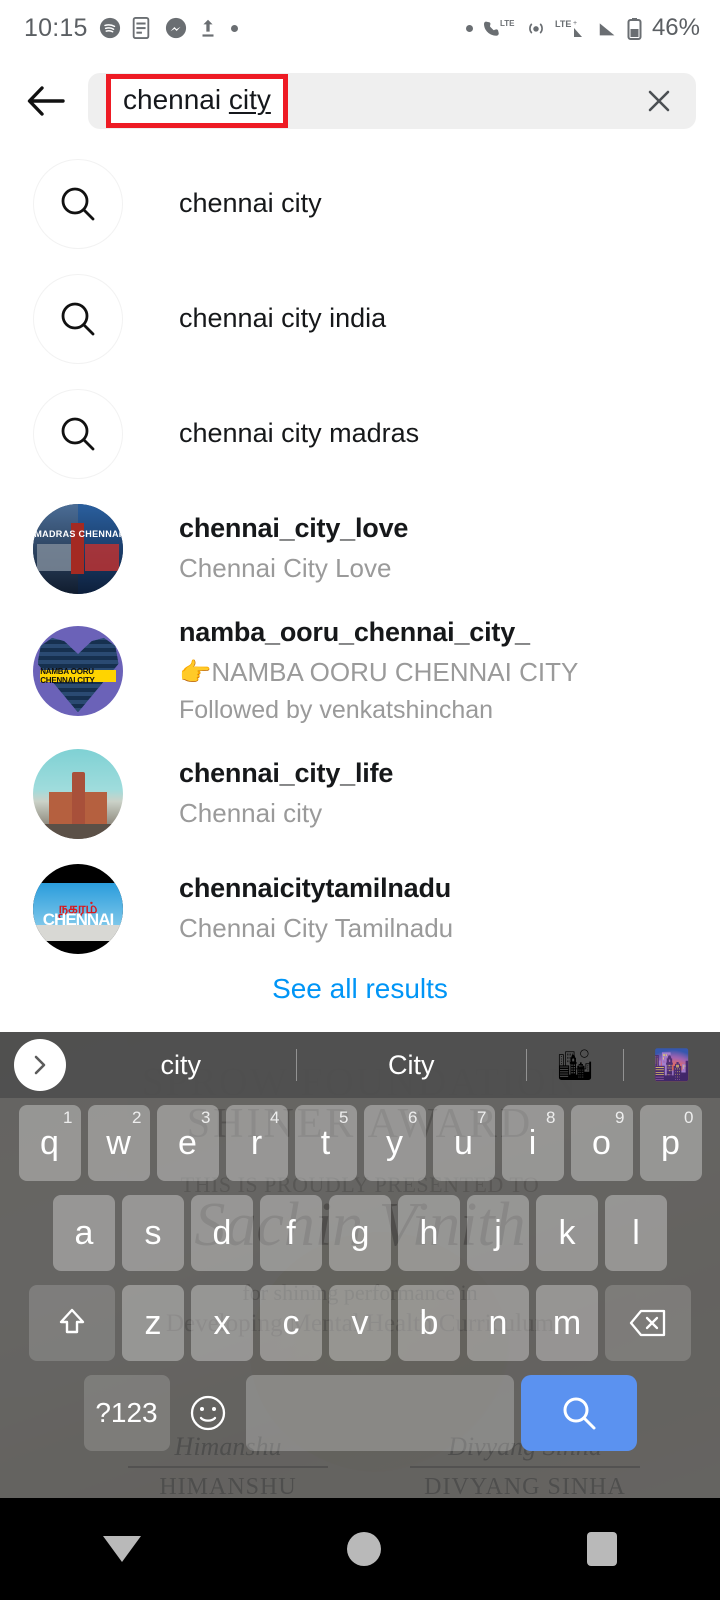 Image resolution: width=720 pixels, height=1600 pixels. What do you see at coordinates (131, 28) in the screenshot?
I see `status-bar-left: 10:15` at bounding box center [131, 28].